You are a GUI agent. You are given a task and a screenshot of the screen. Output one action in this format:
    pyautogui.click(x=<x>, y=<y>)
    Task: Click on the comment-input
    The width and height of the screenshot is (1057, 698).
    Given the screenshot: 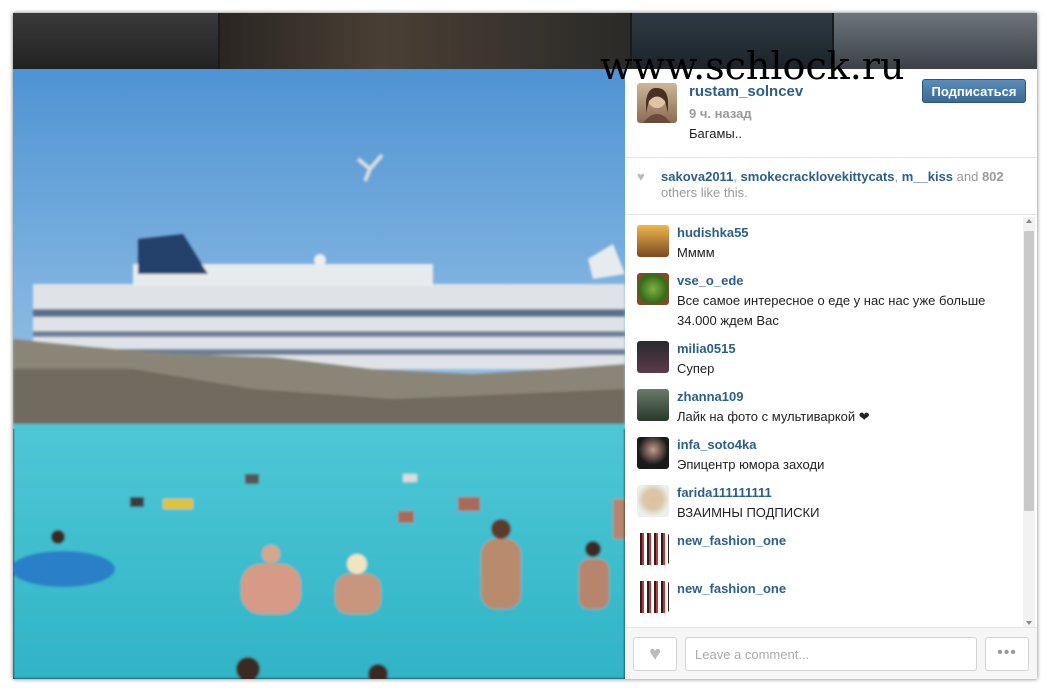 What is the action you would take?
    pyautogui.click(x=831, y=654)
    